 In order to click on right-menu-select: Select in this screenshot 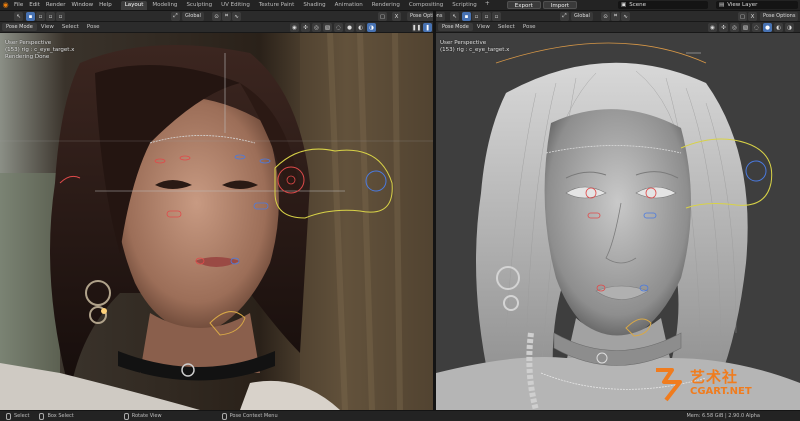, I will do `click(506, 27)`.